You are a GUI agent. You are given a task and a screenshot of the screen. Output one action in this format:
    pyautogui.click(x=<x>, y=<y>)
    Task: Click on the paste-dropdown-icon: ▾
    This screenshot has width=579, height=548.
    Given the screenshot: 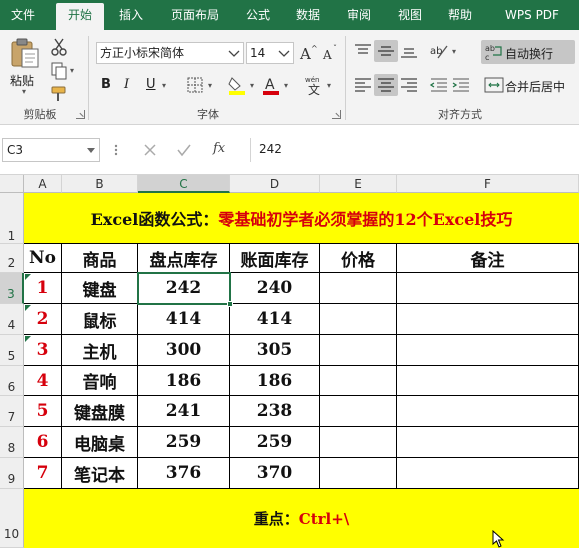 What is the action you would take?
    pyautogui.click(x=24, y=92)
    